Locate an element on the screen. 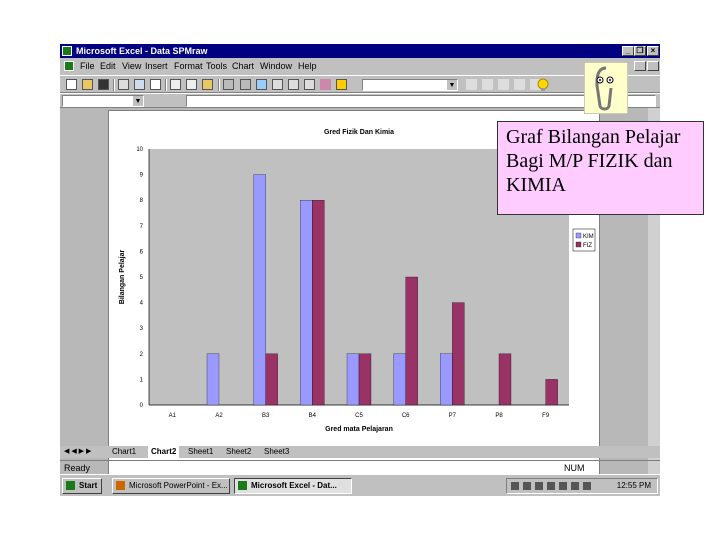 The height and width of the screenshot is (540, 720). help-icon is located at coordinates (341, 84).